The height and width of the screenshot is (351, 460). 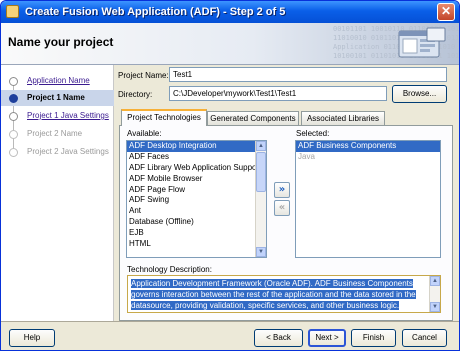 I want to click on list-item: ADF Mobile Browser, so click(x=196, y=179).